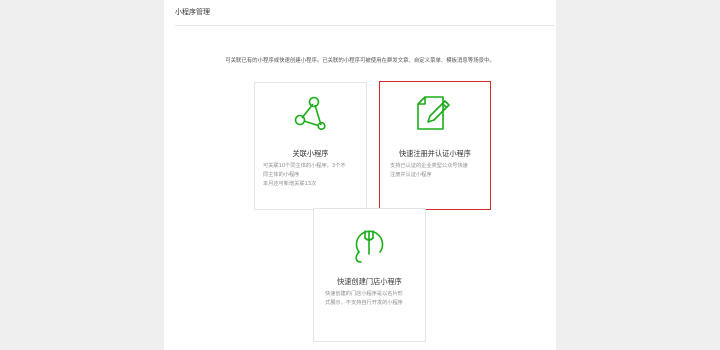 The image size is (720, 350). What do you see at coordinates (433, 113) in the screenshot?
I see `document-edit-icon` at bounding box center [433, 113].